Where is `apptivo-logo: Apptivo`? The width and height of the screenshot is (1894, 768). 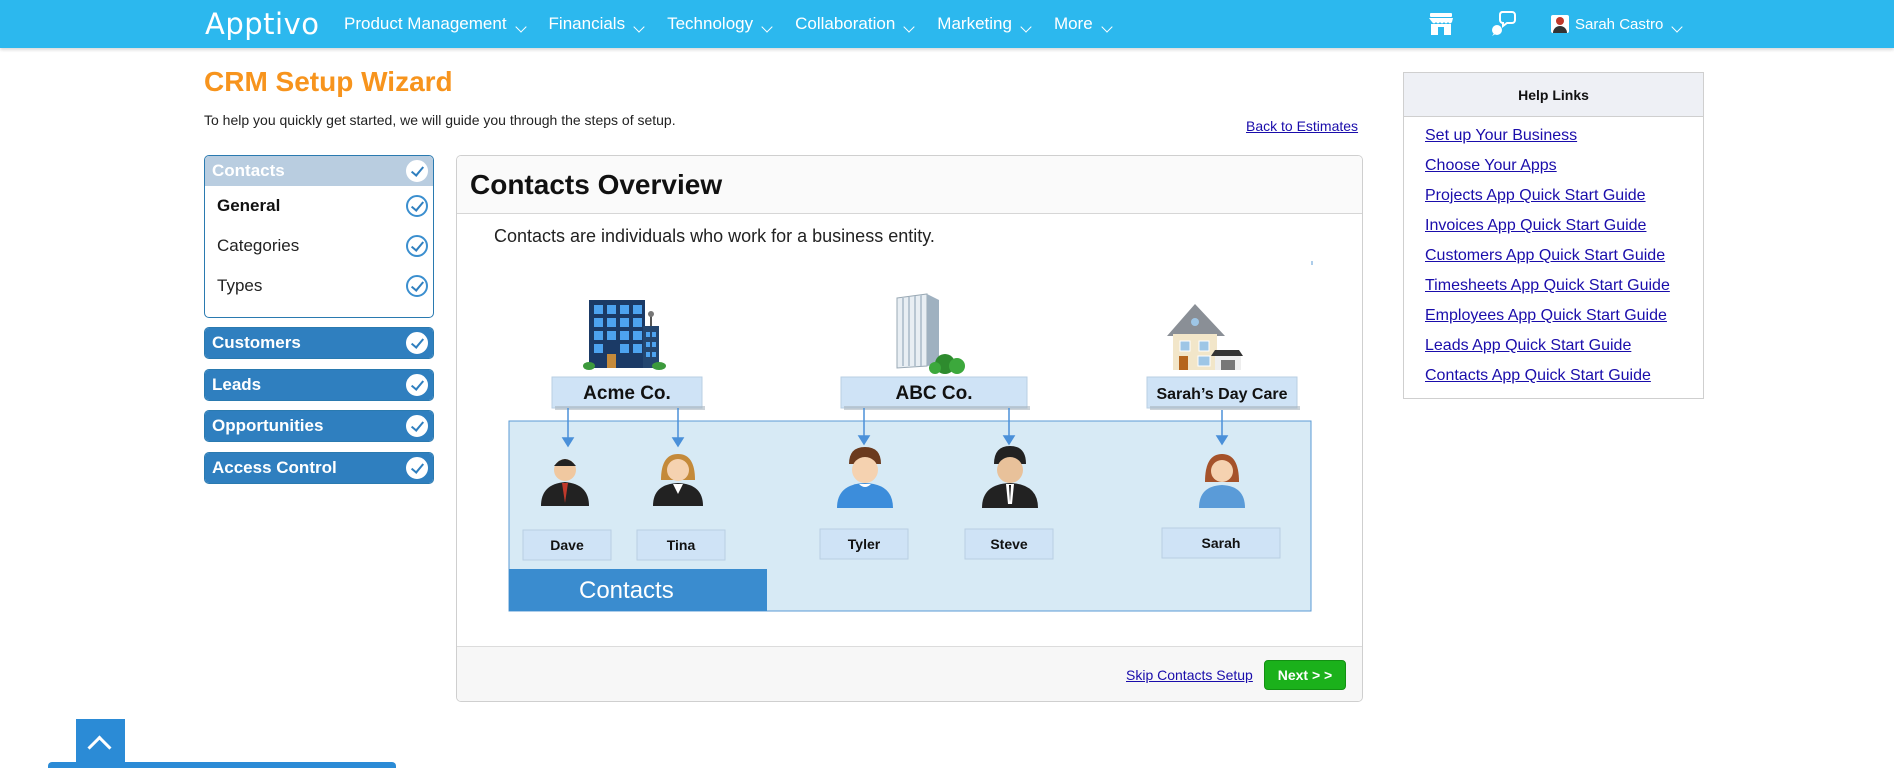
apptivo-logo: Apptivo is located at coordinates (262, 24).